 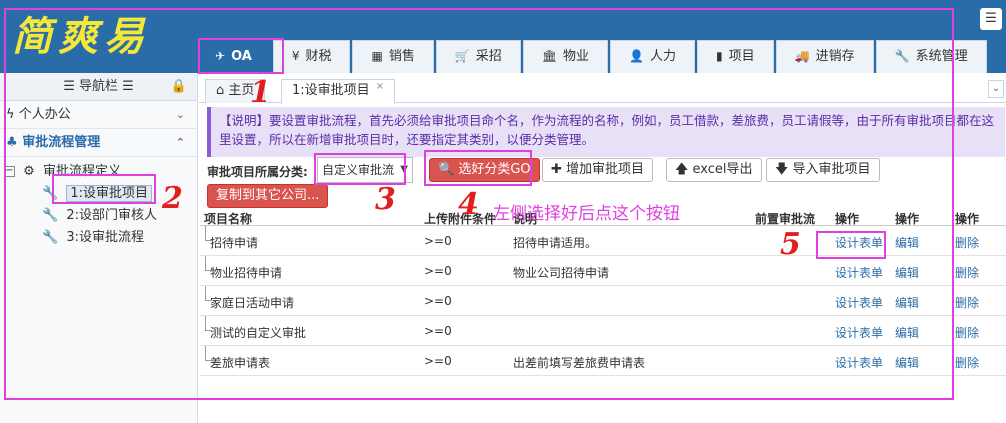 I want to click on chevron-down-icon: ⌄, so click(x=996, y=89).